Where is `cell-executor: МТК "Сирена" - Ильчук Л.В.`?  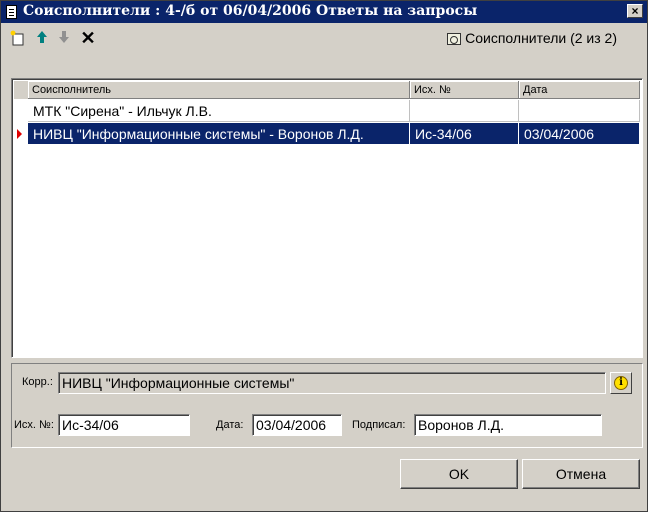
cell-executor: МТК "Сирена" - Ильчук Л.В. is located at coordinates (219, 111).